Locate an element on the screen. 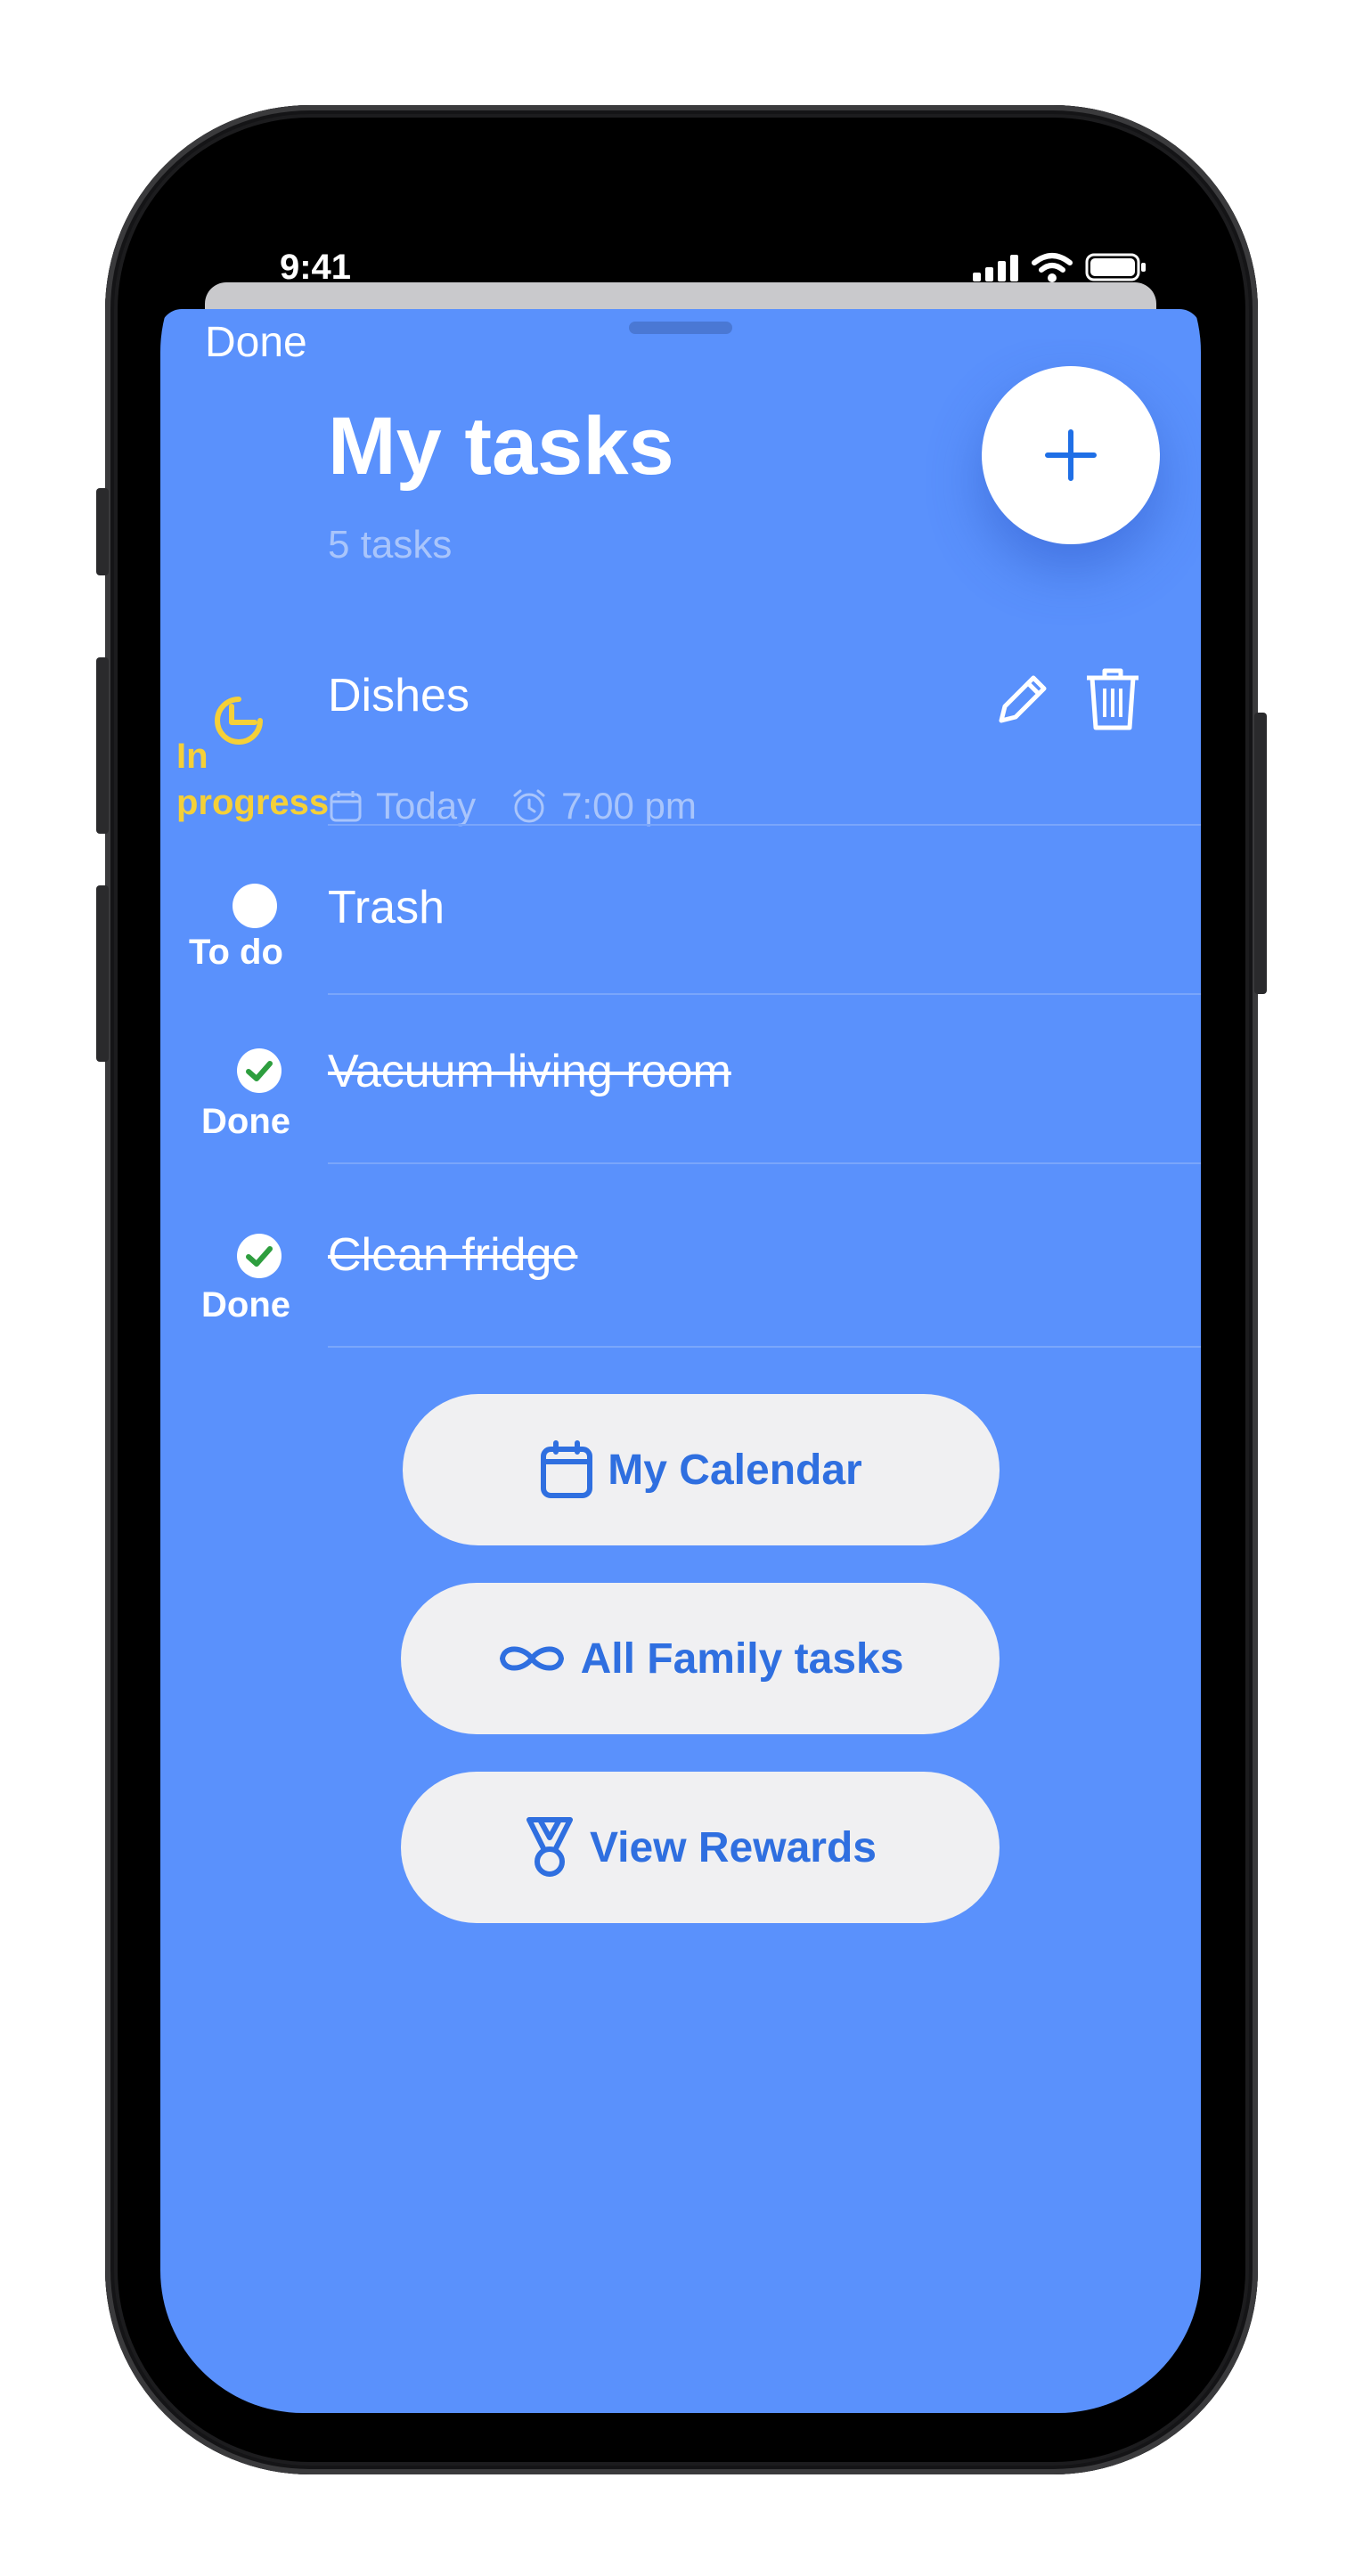  view-rewards-button: View Rewards is located at coordinates (701, 1848).